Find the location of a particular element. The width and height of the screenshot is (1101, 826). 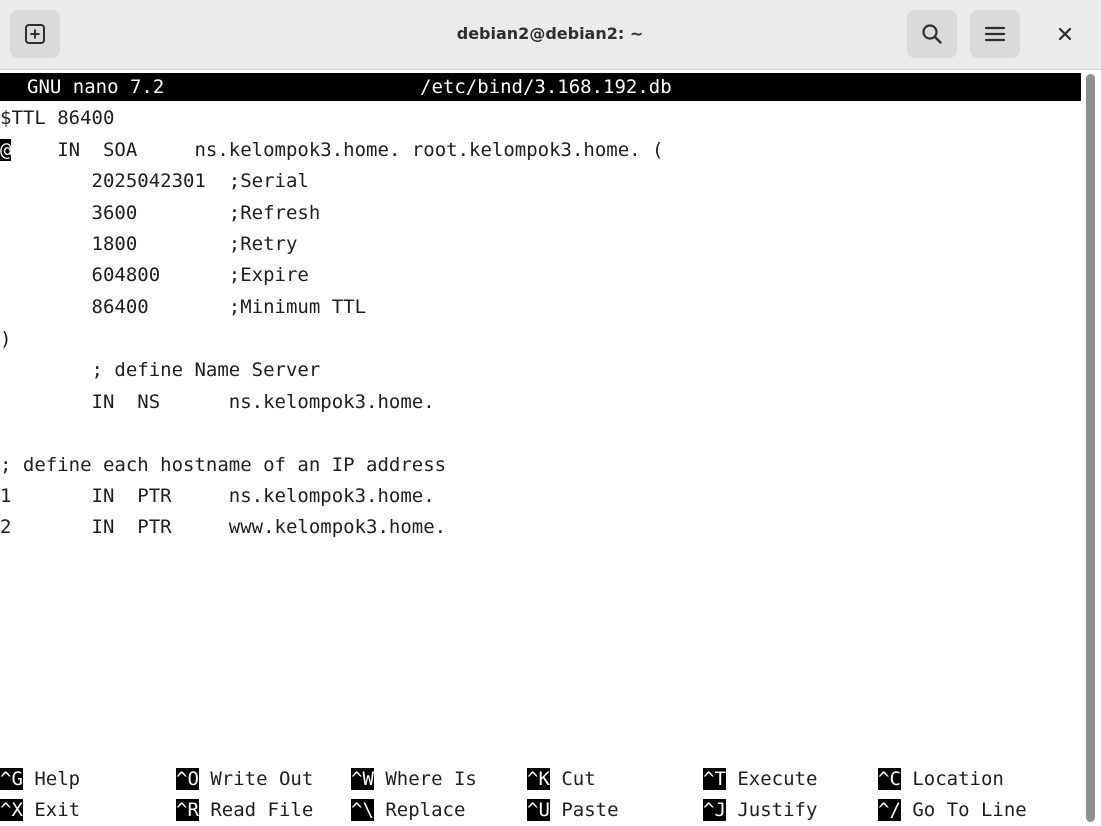

close-button is located at coordinates (1065, 34).